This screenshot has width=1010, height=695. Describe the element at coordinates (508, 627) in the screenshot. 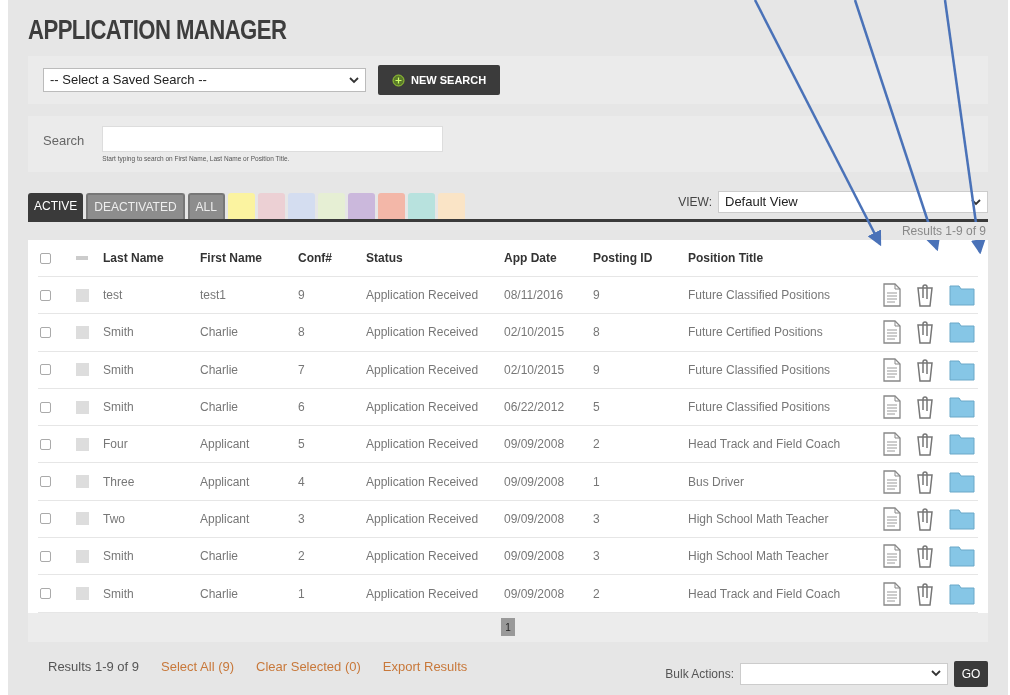

I see `page-button: 1` at that location.